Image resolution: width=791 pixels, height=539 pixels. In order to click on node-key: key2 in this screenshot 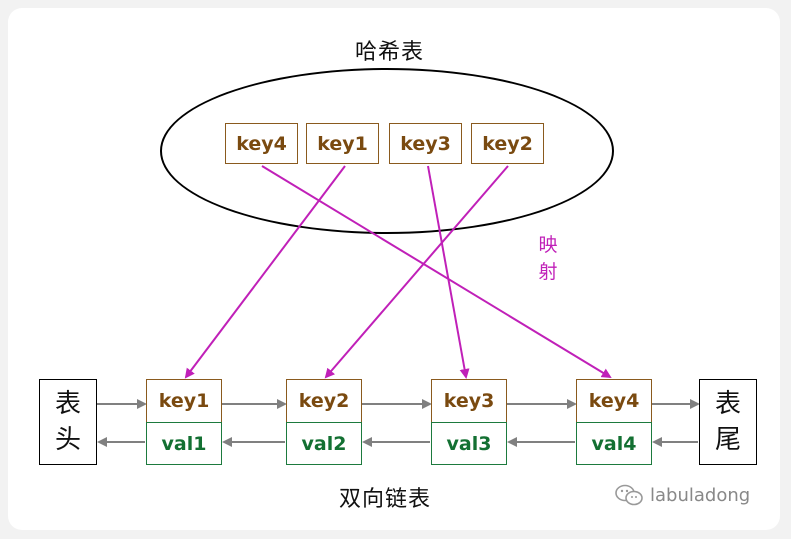, I will do `click(324, 401)`.